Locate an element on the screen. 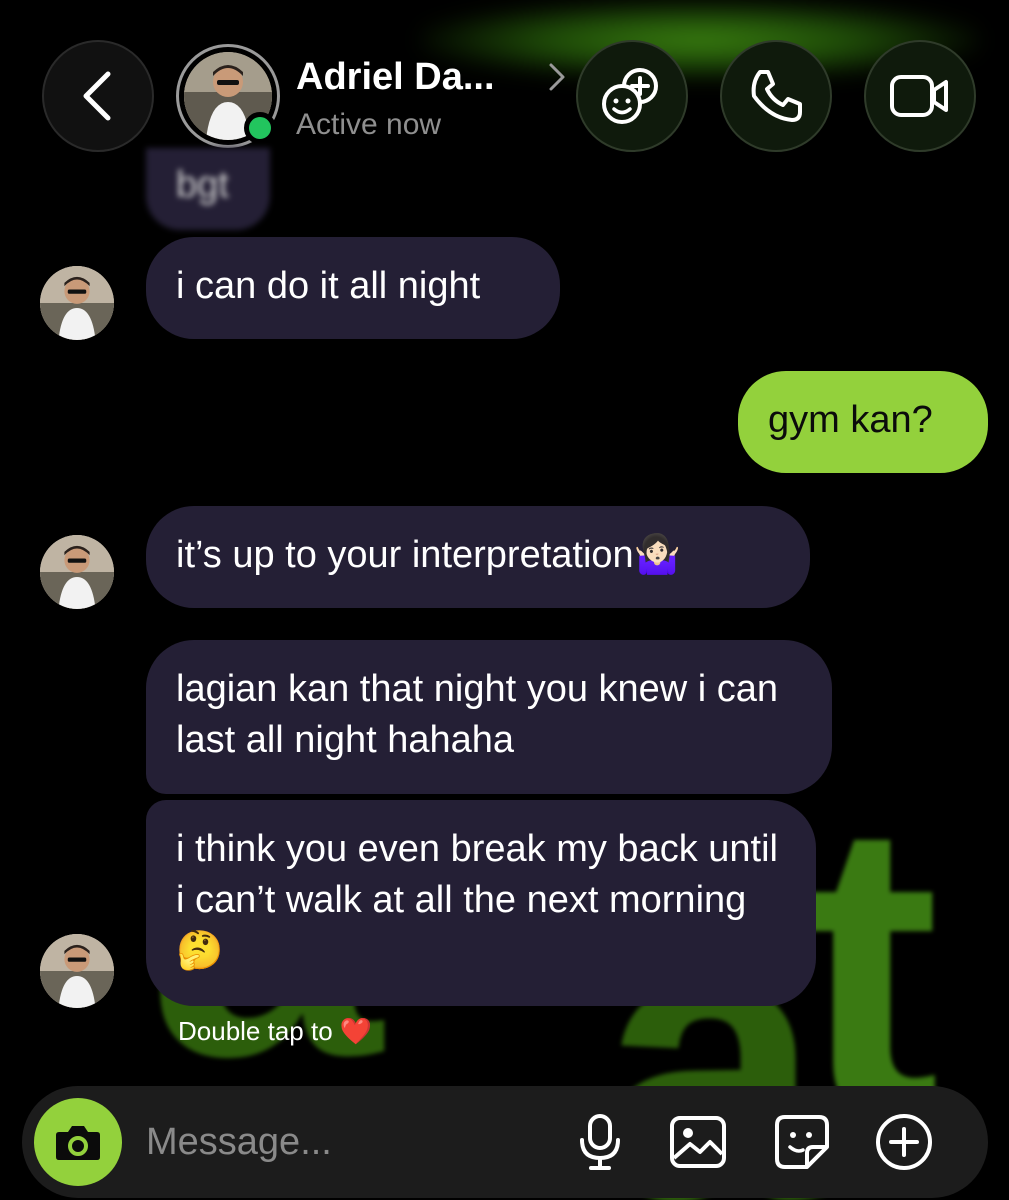 The height and width of the screenshot is (1200, 1009). effects-icon is located at coordinates (630, 96).